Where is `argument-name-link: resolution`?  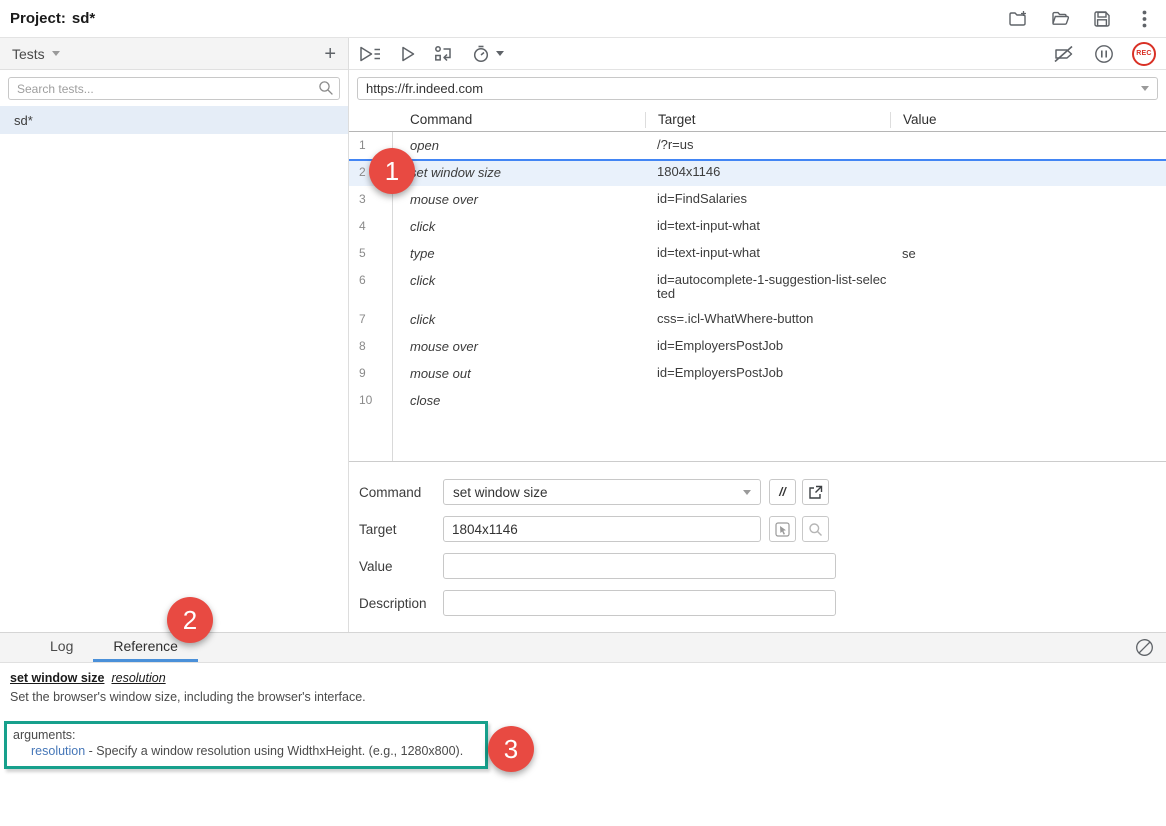 argument-name-link: resolution is located at coordinates (58, 751).